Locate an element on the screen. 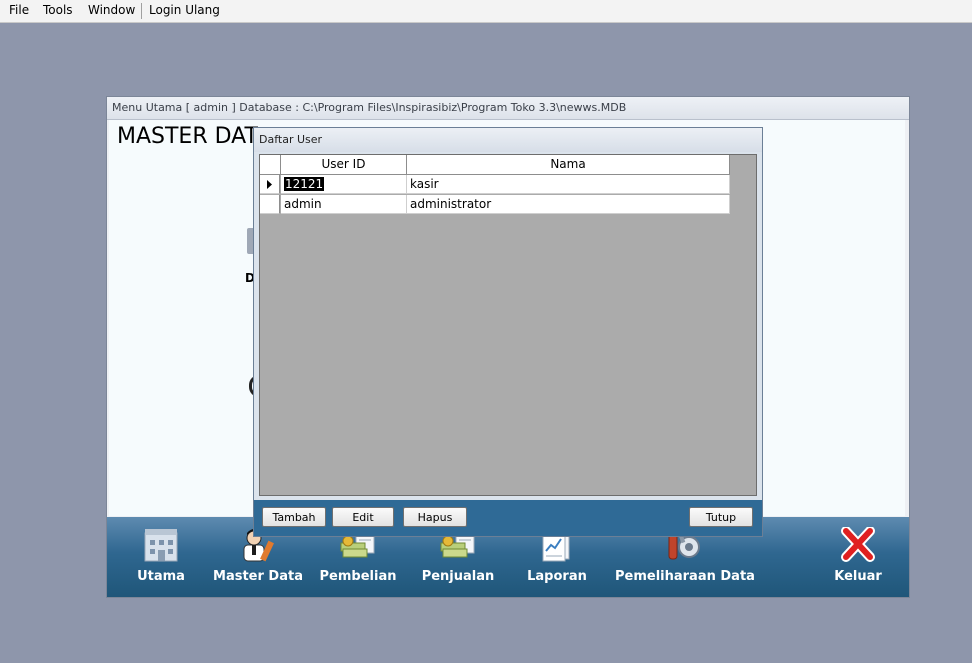 The image size is (972, 663). nav-utama: Utama is located at coordinates (161, 555).